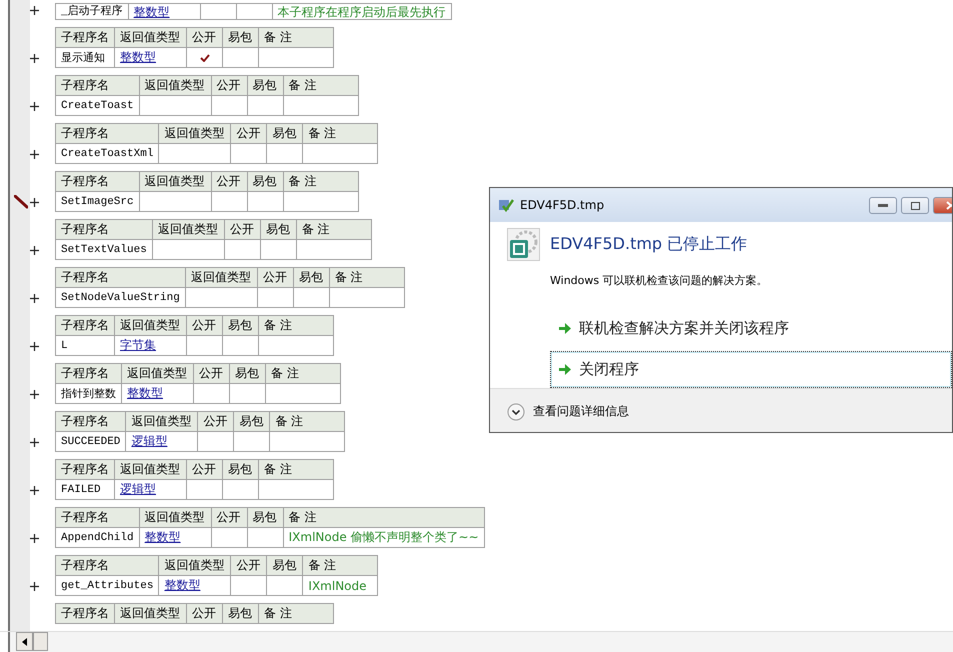 The height and width of the screenshot is (652, 953). What do you see at coordinates (751, 328) in the screenshot?
I see `command-link: 联机检查解决方案并关闭该程序` at bounding box center [751, 328].